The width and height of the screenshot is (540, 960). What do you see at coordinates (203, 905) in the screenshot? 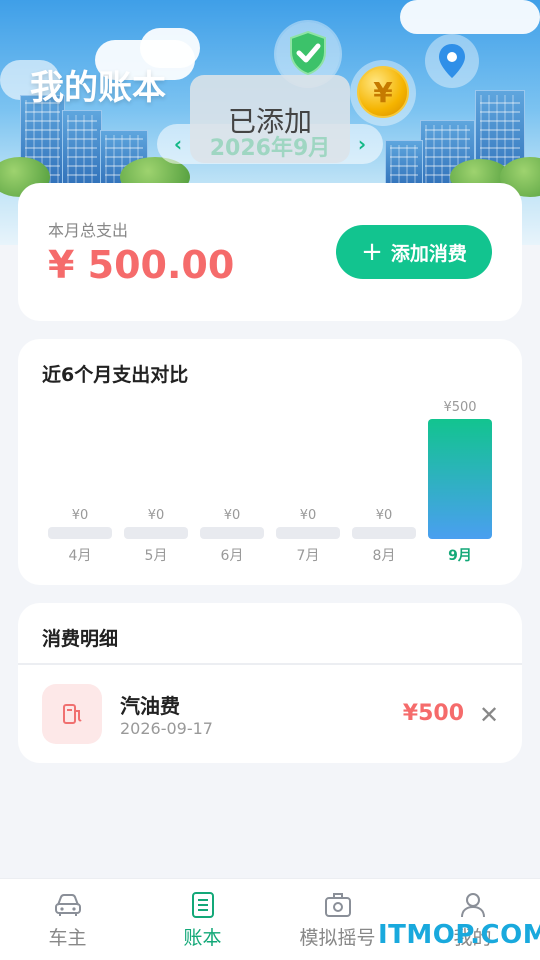
I see `ledger-icon` at bounding box center [203, 905].